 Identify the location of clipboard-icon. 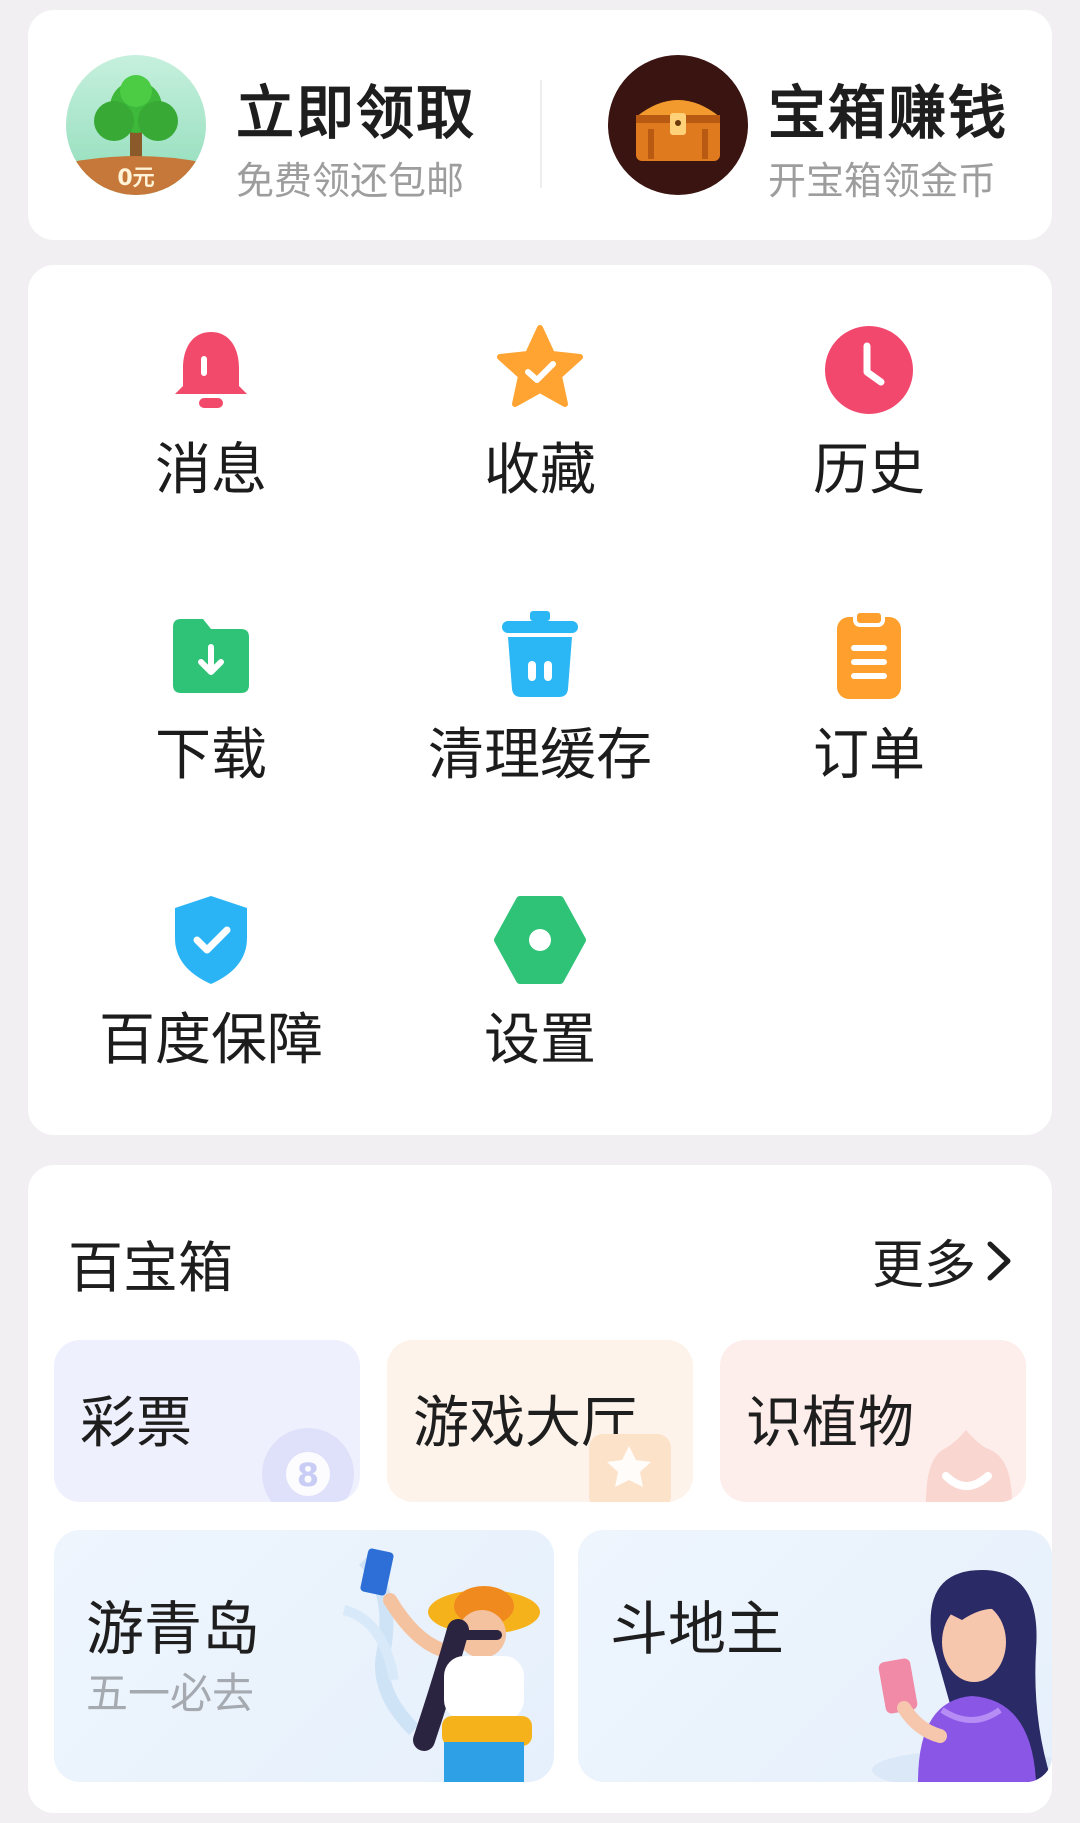
(869, 654).